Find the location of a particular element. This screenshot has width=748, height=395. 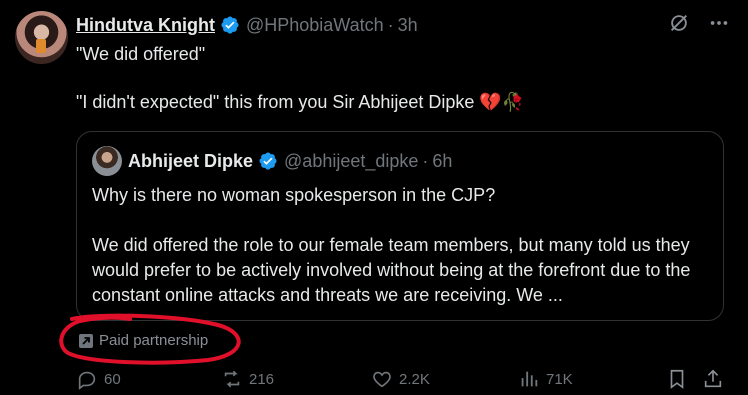

paid-partnership-label: Paid partnership is located at coordinates (143, 340).